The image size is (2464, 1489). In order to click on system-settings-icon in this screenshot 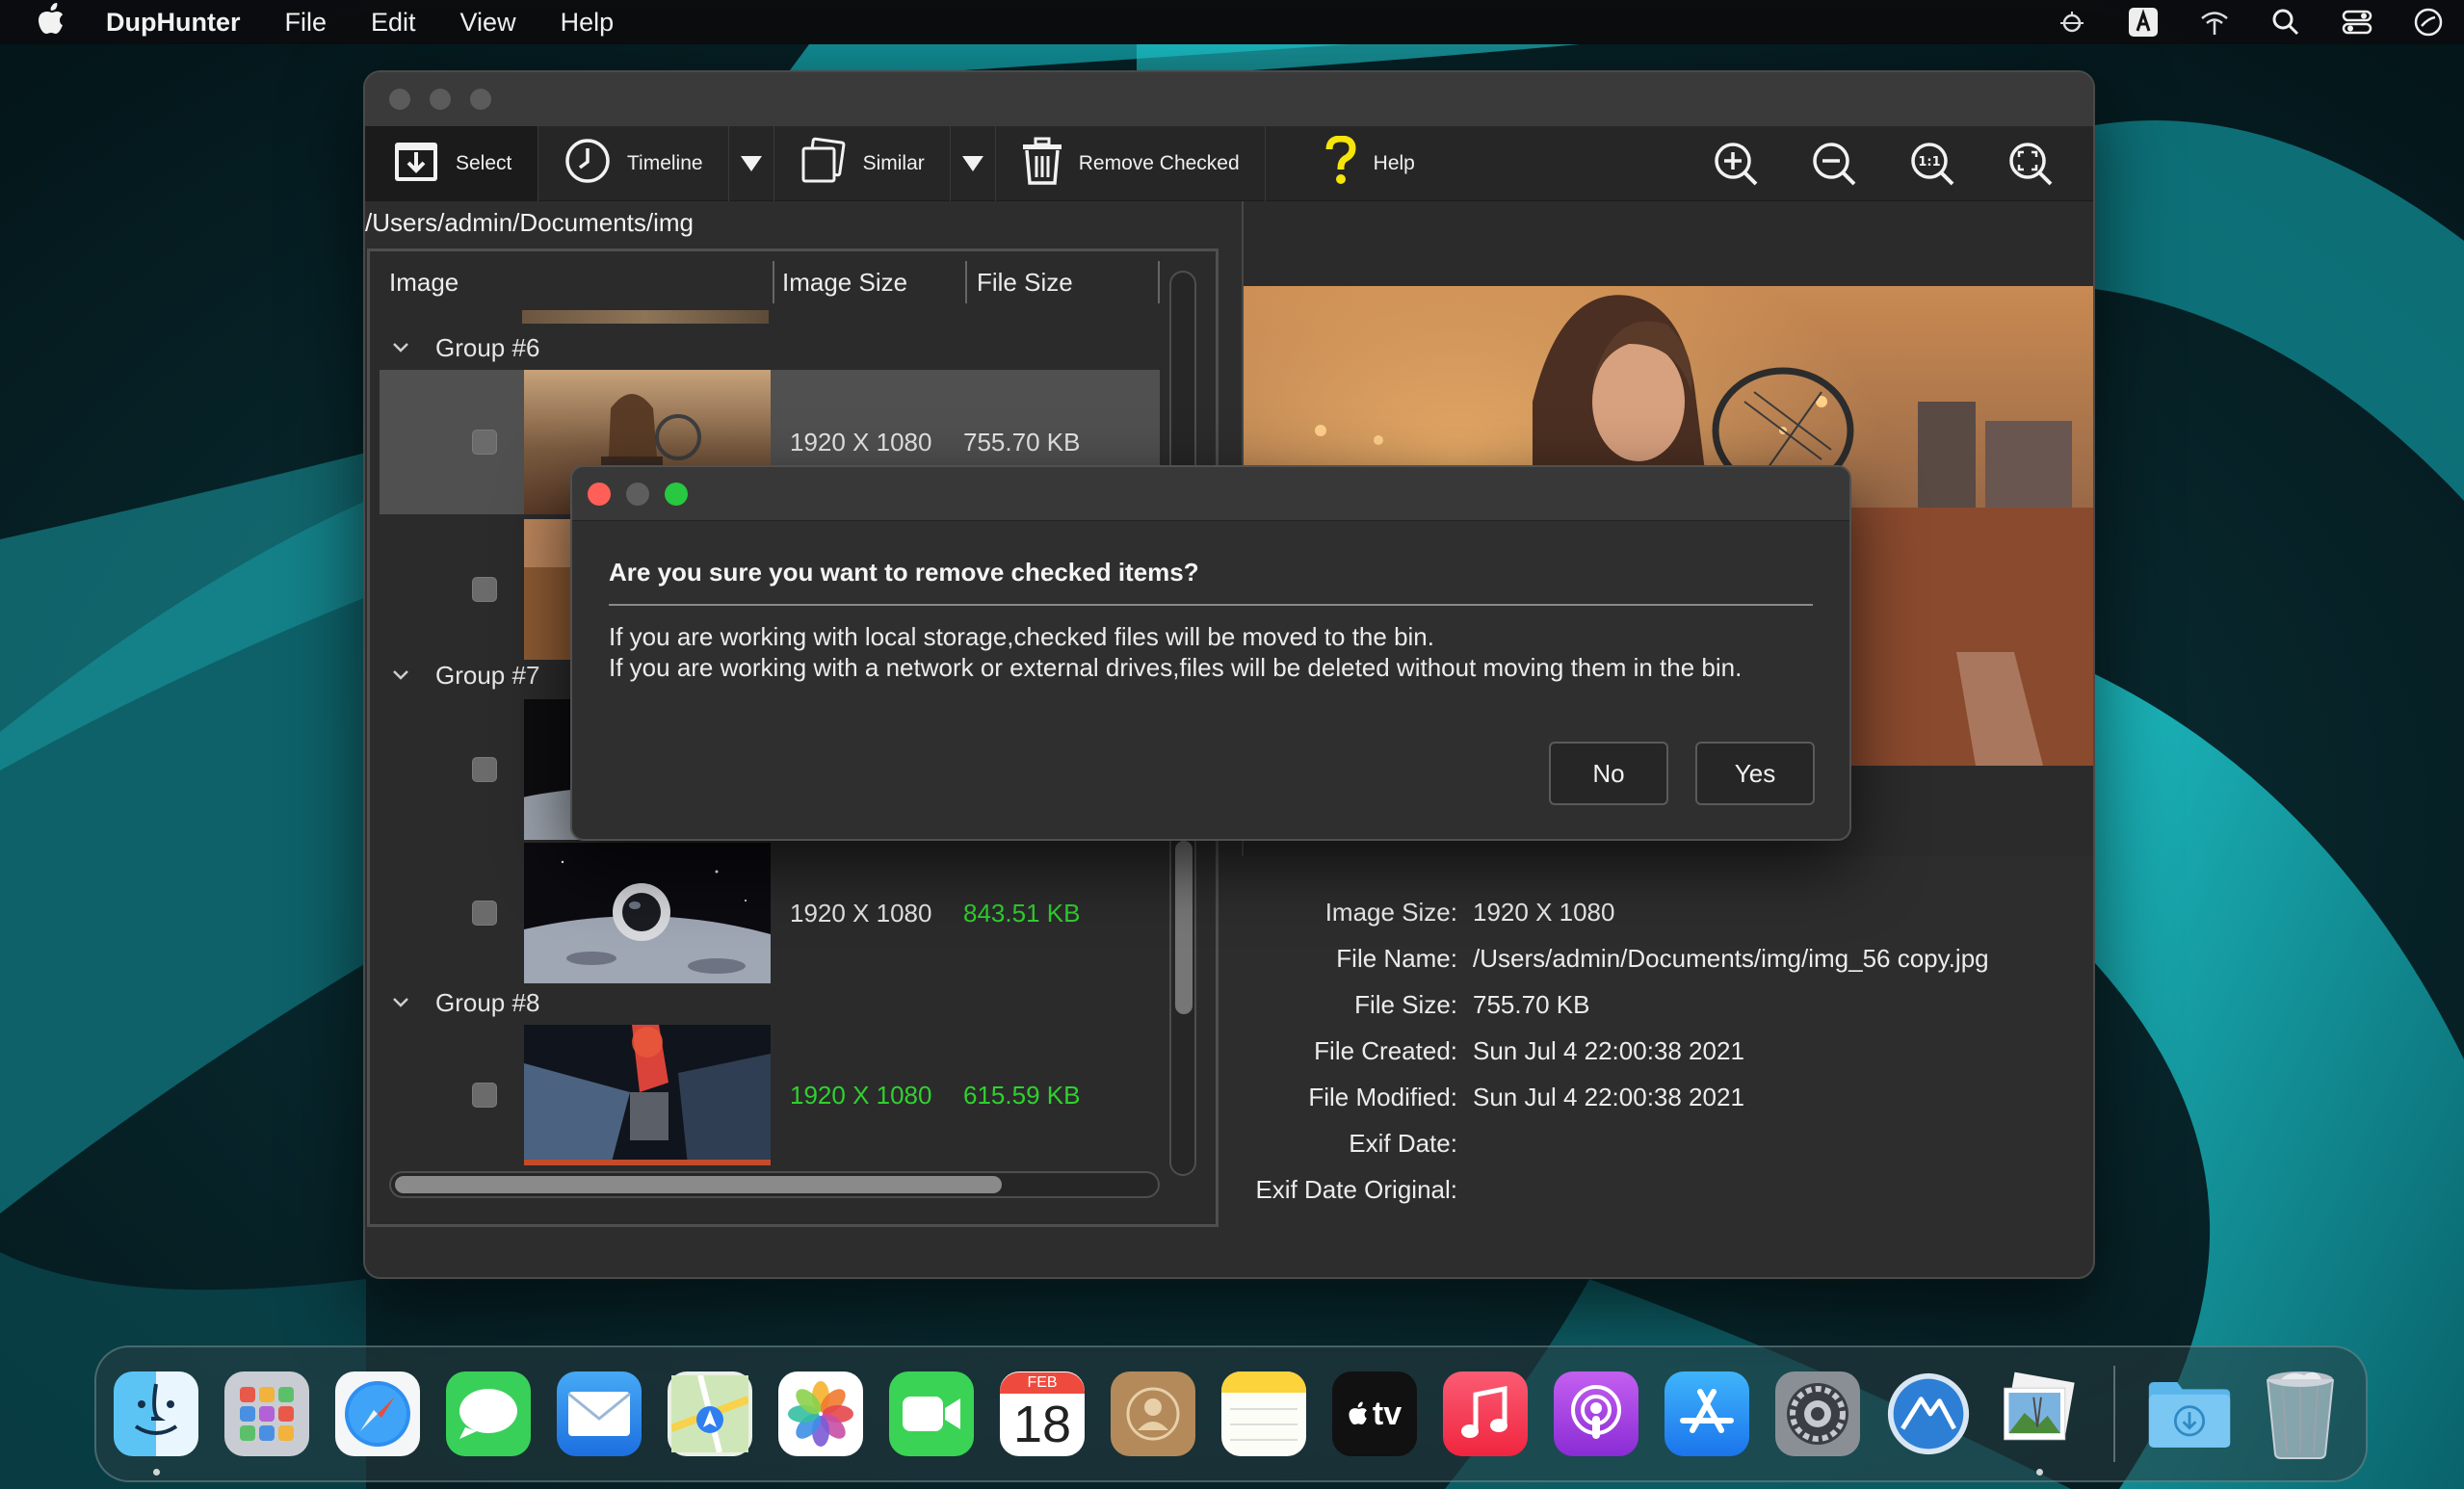, I will do `click(1817, 1413)`.